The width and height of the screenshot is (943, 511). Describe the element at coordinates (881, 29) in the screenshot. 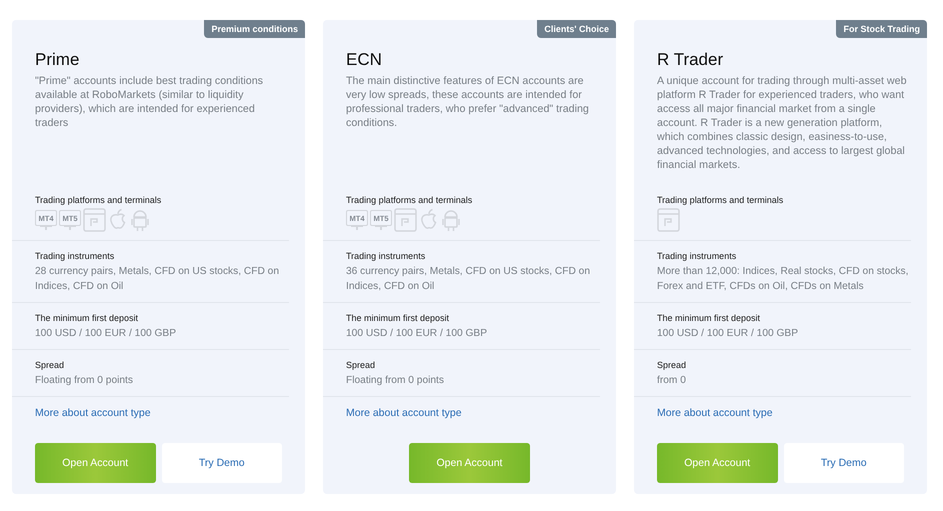

I see `card-badge: For Stock Trading` at that location.